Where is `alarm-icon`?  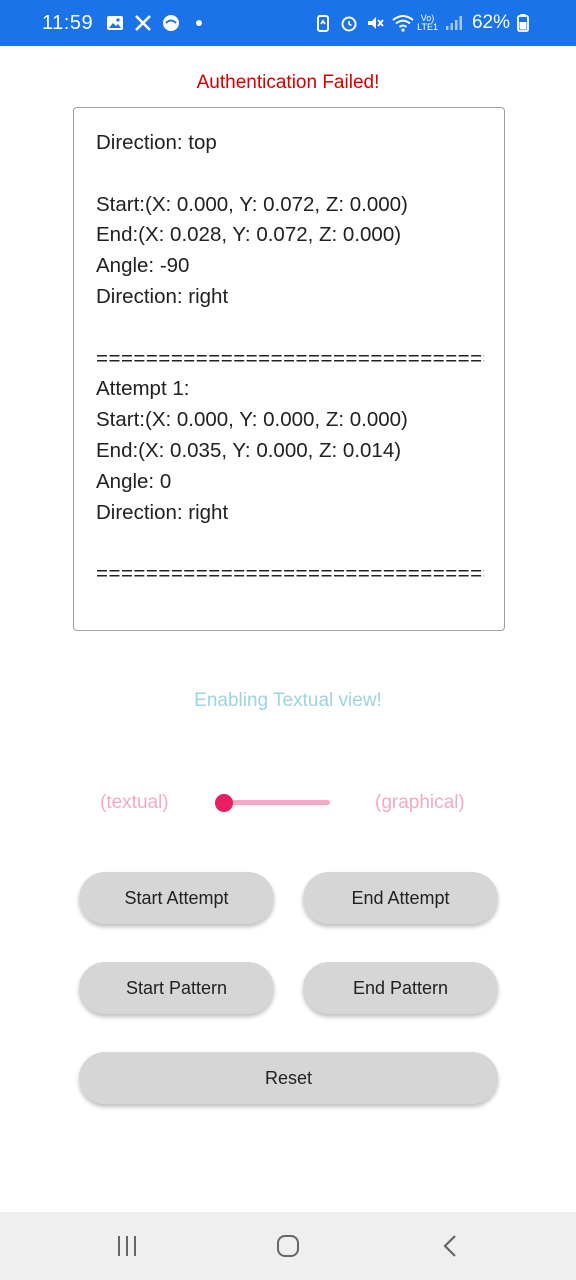
alarm-icon is located at coordinates (349, 23).